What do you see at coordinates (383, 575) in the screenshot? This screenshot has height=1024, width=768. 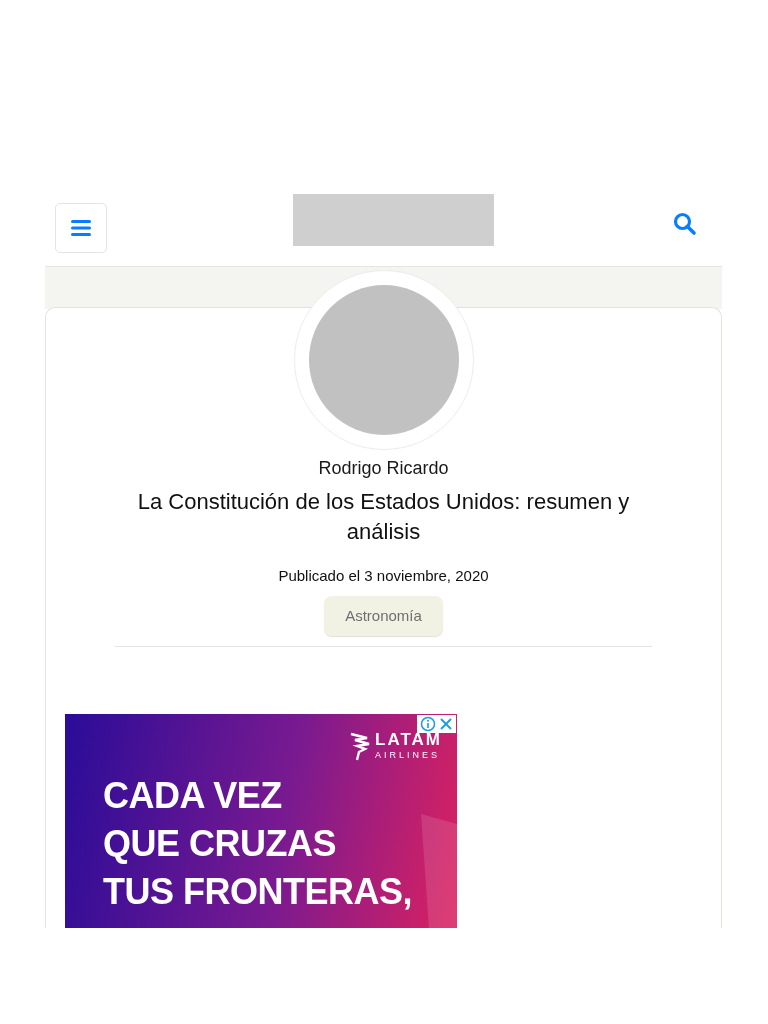 I see `publish-date: Publicado el 3 noviembre, 2020` at bounding box center [383, 575].